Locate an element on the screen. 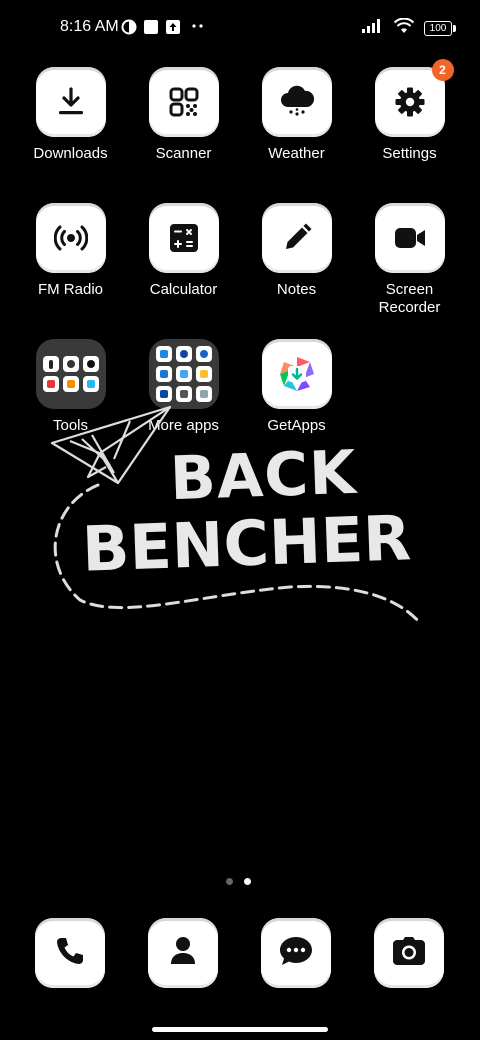 Image resolution: width=480 pixels, height=1040 pixels. signal-icon is located at coordinates (373, 28).